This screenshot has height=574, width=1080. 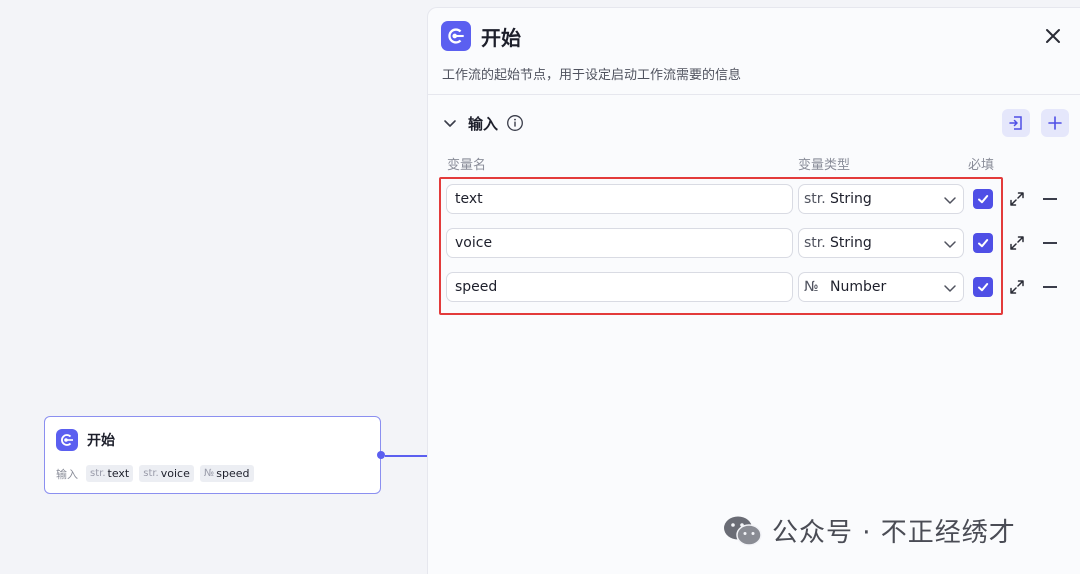 What do you see at coordinates (101, 441) in the screenshot?
I see `start-node-title: 开始` at bounding box center [101, 441].